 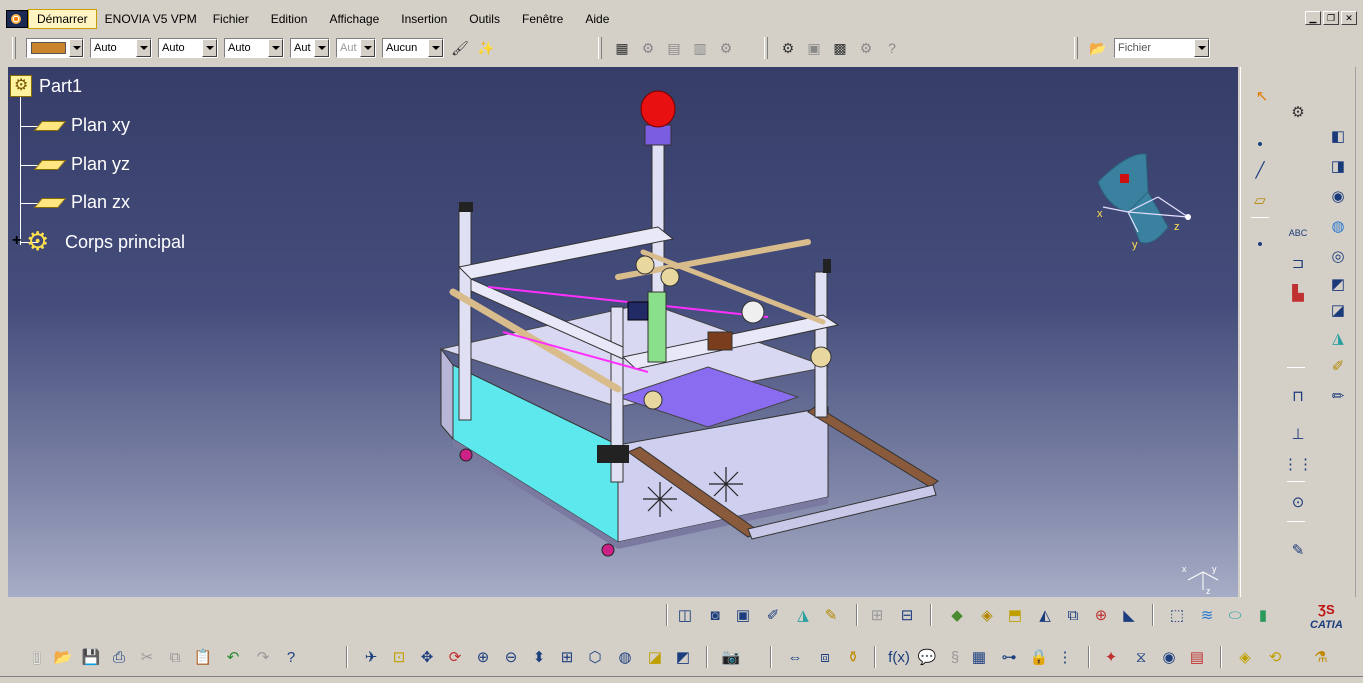 I want to click on point-symbol-combo: Aut, so click(x=310, y=48).